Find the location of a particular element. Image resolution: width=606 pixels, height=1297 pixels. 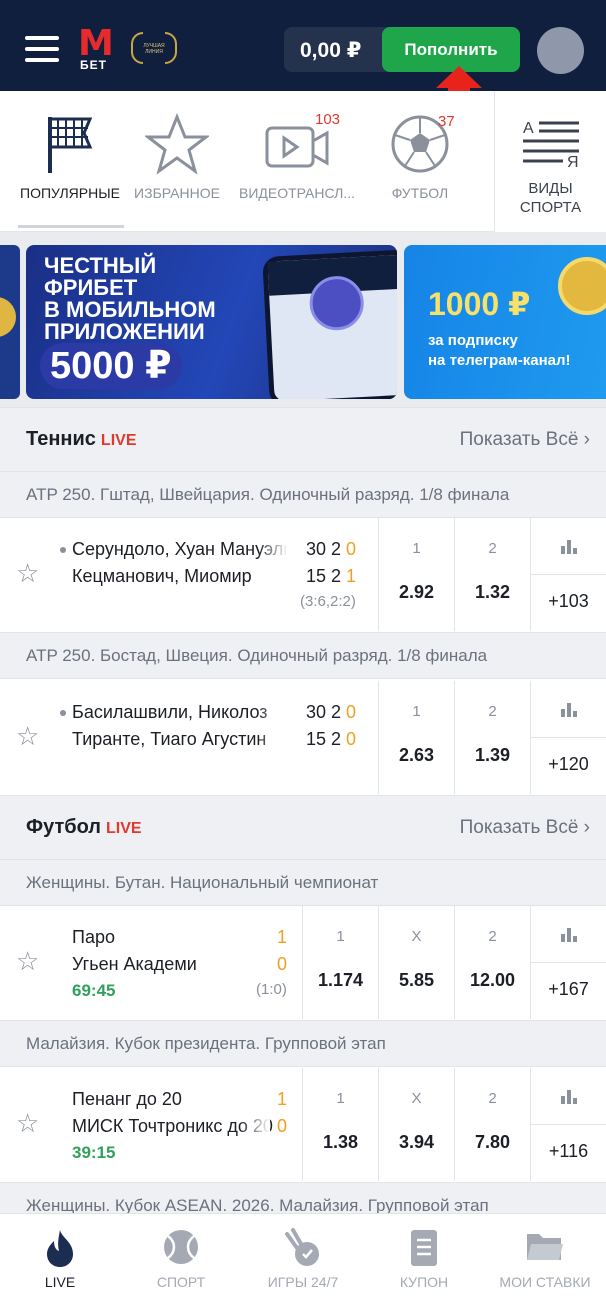

serve-indicator is located at coordinates (63, 713).